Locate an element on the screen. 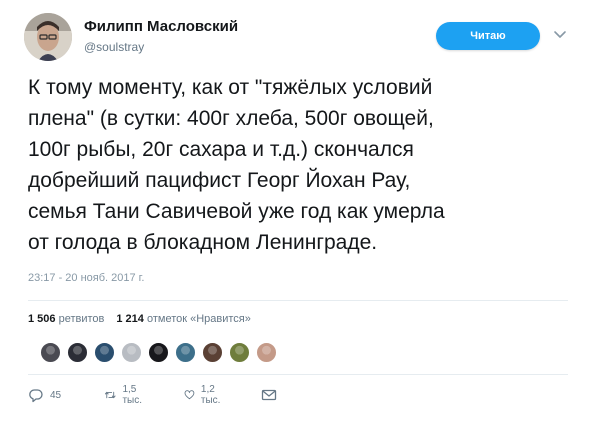 The height and width of the screenshot is (427, 600). likes-stat: 1 214 отметок «Нравится» is located at coordinates (183, 319).